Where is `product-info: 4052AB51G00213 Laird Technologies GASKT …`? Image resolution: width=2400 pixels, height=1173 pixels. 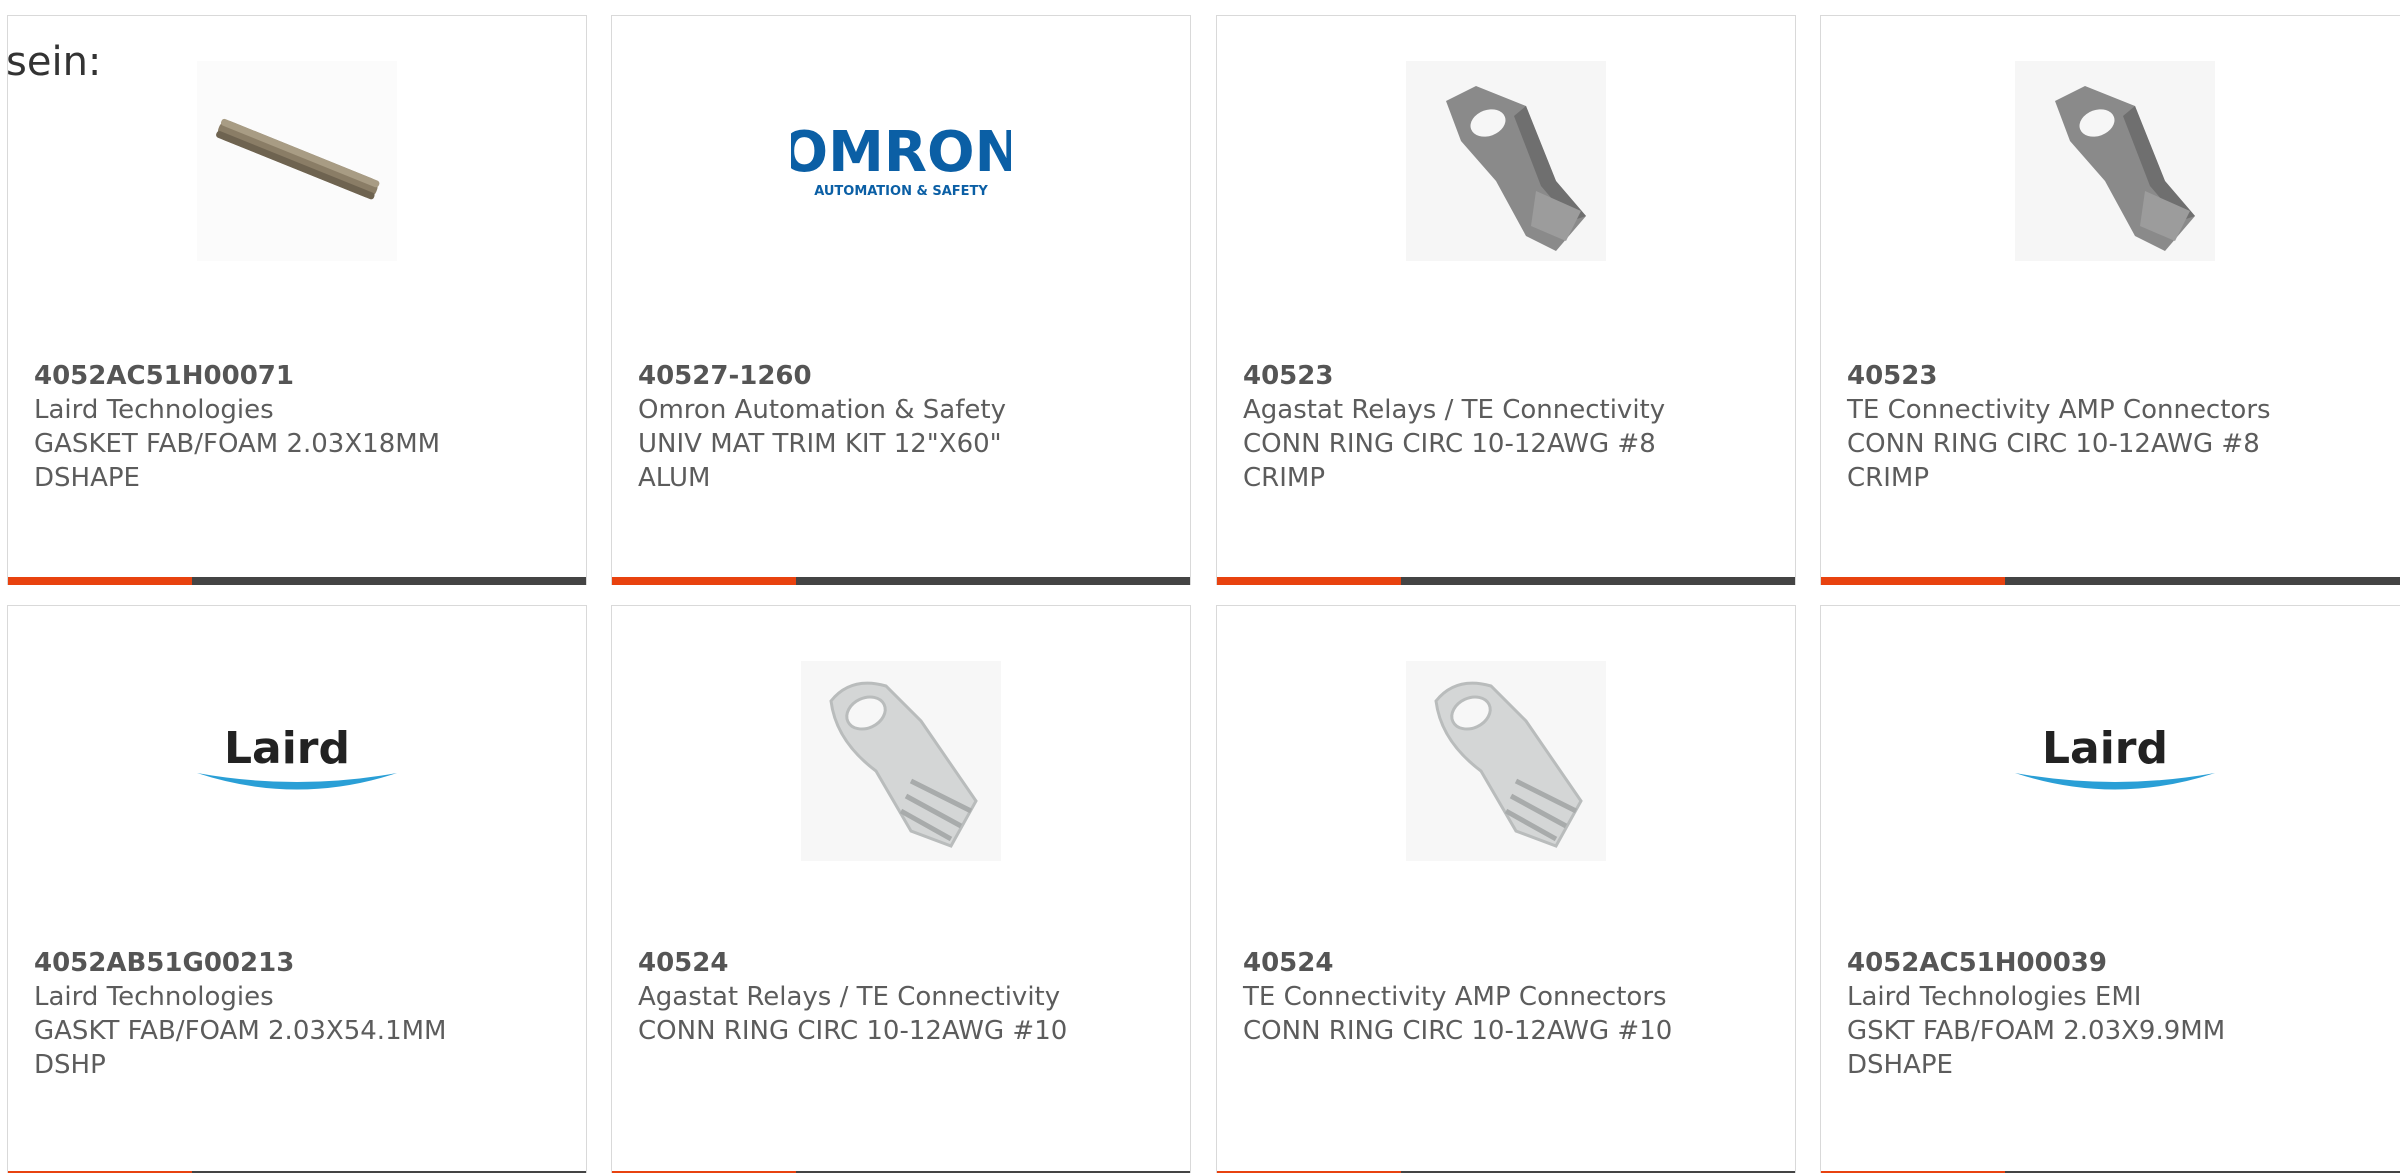 product-info: 4052AB51G00213 Laird Technologies GASKT … is located at coordinates (294, 1014).